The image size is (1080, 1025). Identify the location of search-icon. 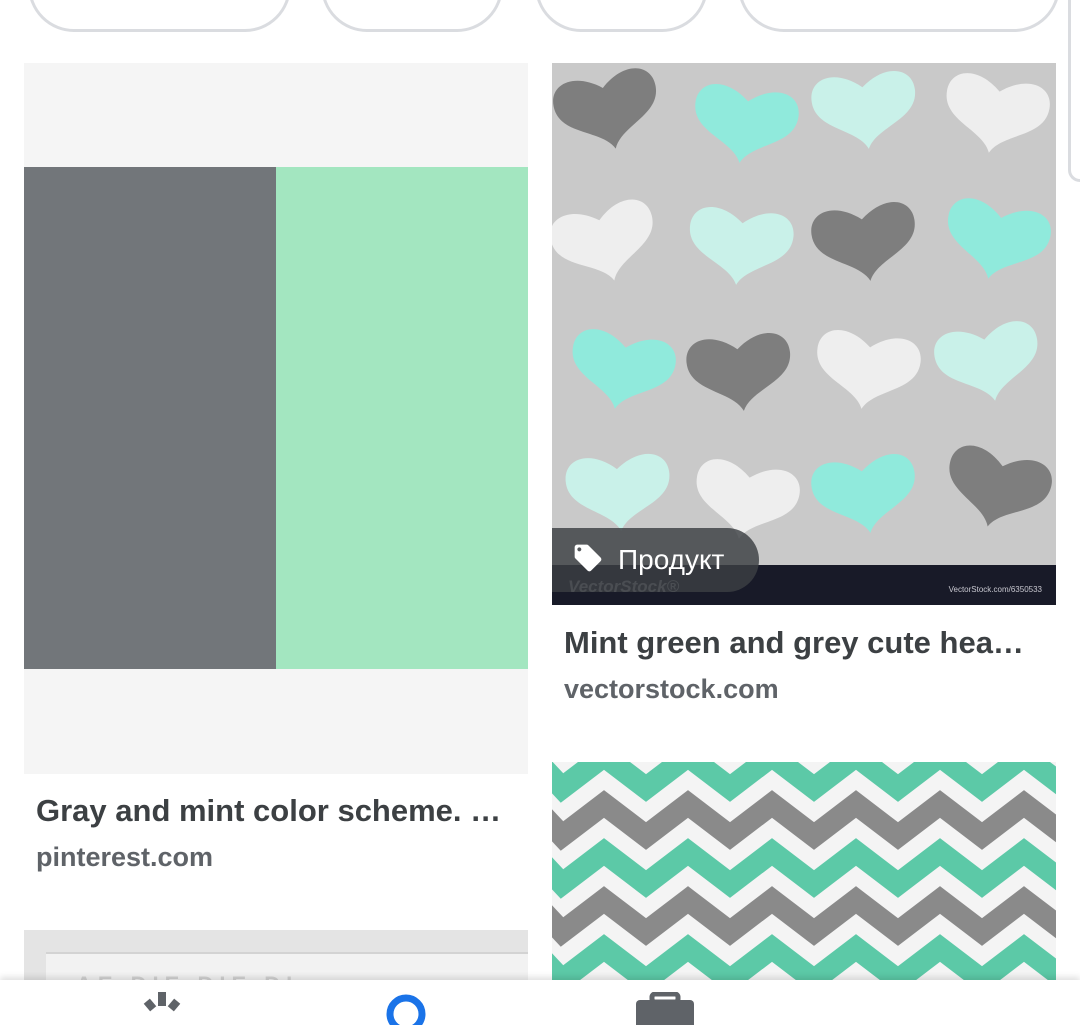
(408, 1008).